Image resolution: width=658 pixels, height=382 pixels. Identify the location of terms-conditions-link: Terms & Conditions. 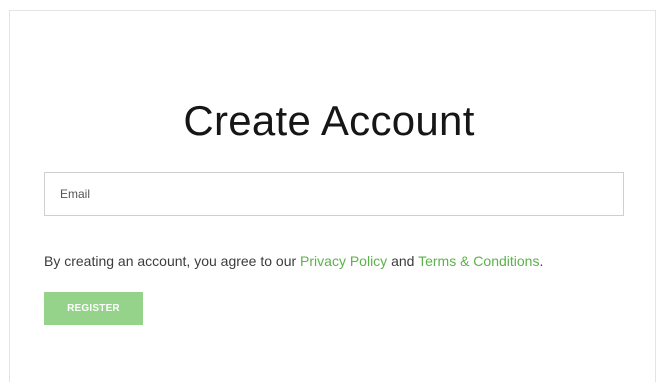
(478, 261).